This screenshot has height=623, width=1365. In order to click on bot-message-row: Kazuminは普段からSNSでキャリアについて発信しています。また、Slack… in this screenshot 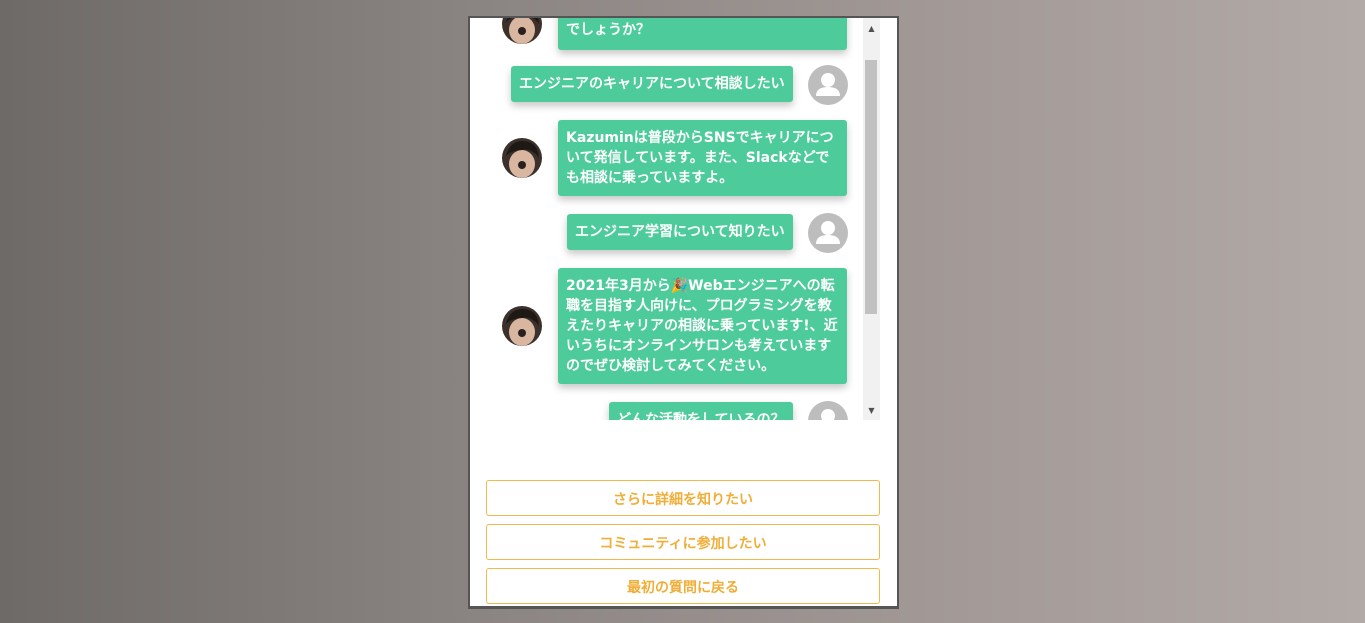, I will do `click(675, 157)`.